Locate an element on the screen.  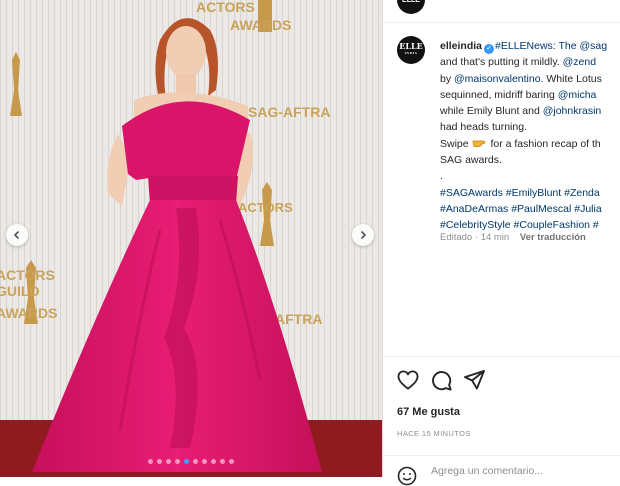
mention-link: @zend is located at coordinates (579, 62).